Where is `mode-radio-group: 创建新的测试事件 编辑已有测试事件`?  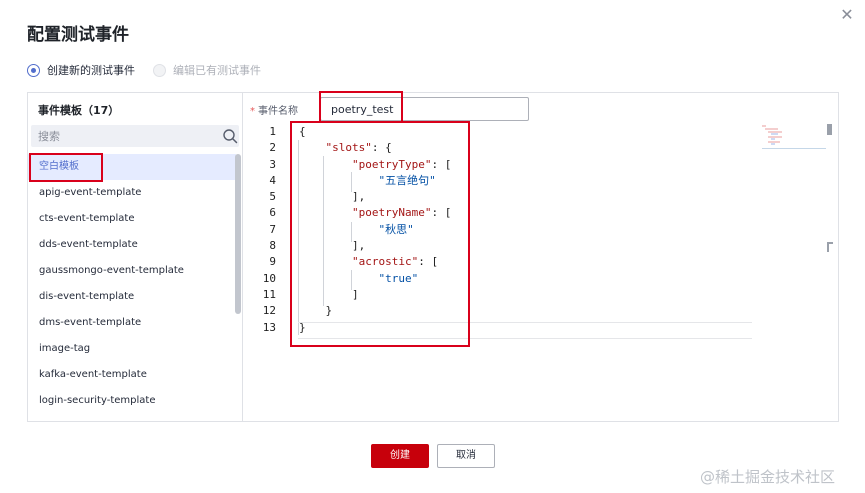 mode-radio-group: 创建新的测试事件 编辑已有测试事件 is located at coordinates (153, 70).